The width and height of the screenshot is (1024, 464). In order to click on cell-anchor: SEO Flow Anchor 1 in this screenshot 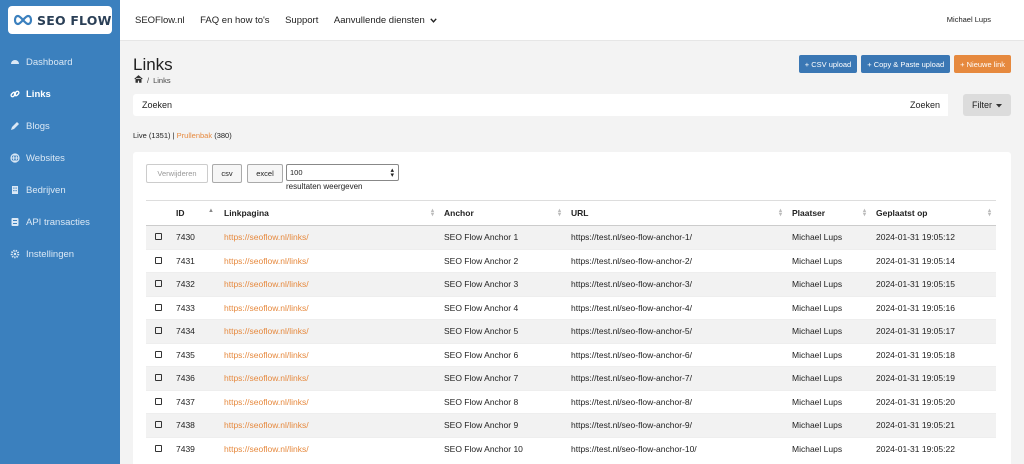, I will do `click(502, 237)`.